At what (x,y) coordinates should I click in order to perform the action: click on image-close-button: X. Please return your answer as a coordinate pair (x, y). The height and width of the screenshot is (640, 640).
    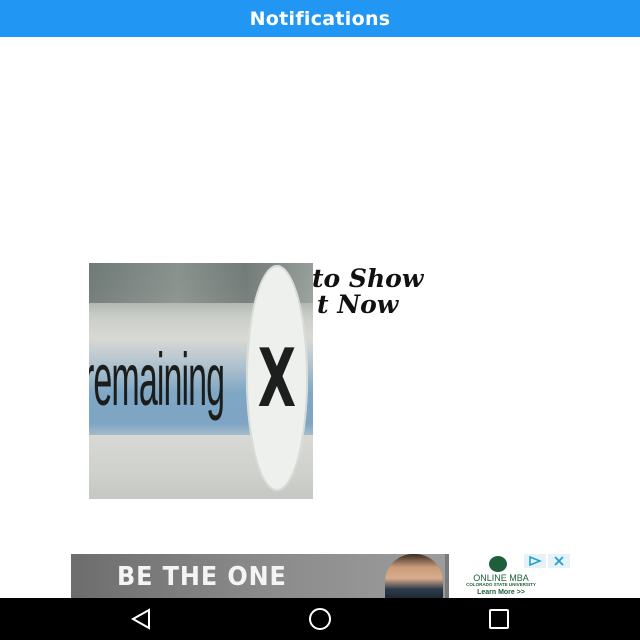
    Looking at the image, I should click on (277, 378).